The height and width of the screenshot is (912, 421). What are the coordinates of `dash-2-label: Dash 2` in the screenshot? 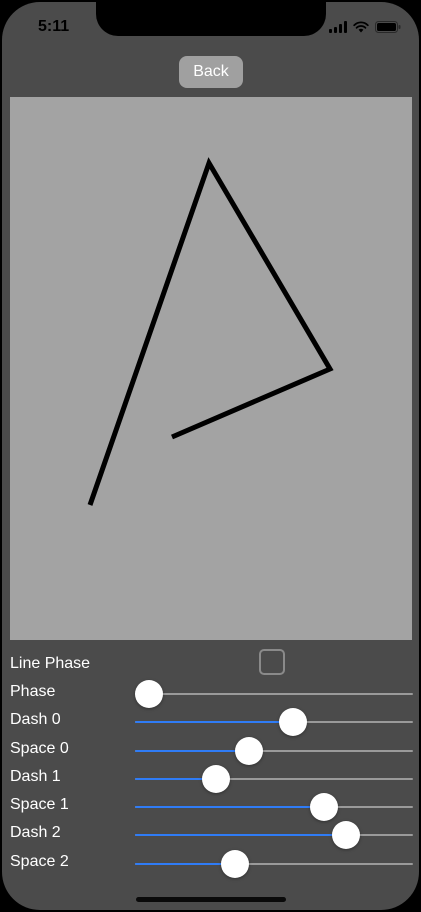 It's located at (35, 832).